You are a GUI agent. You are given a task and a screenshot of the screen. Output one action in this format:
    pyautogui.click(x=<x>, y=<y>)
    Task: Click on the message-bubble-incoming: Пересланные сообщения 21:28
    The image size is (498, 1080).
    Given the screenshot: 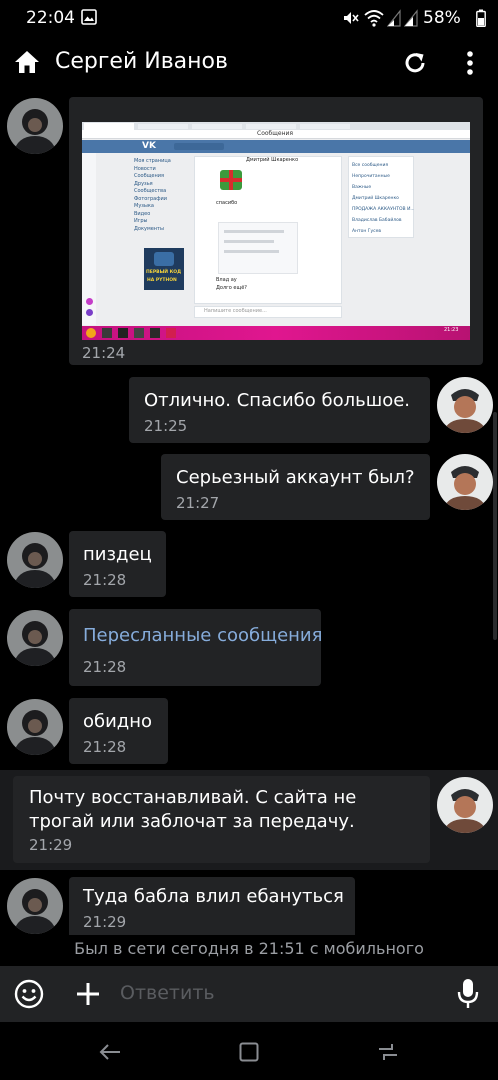 What is the action you would take?
    pyautogui.click(x=195, y=647)
    